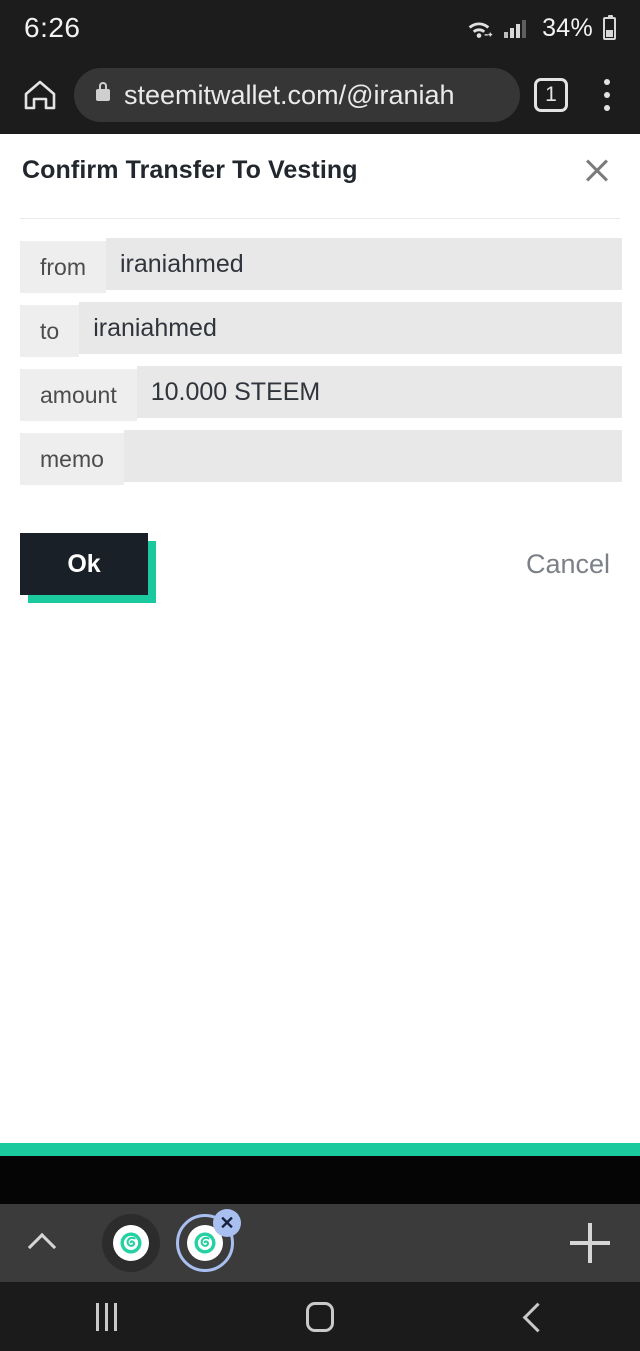 The image size is (640, 1351). What do you see at coordinates (372, 456) in the screenshot?
I see `field-value-memo` at bounding box center [372, 456].